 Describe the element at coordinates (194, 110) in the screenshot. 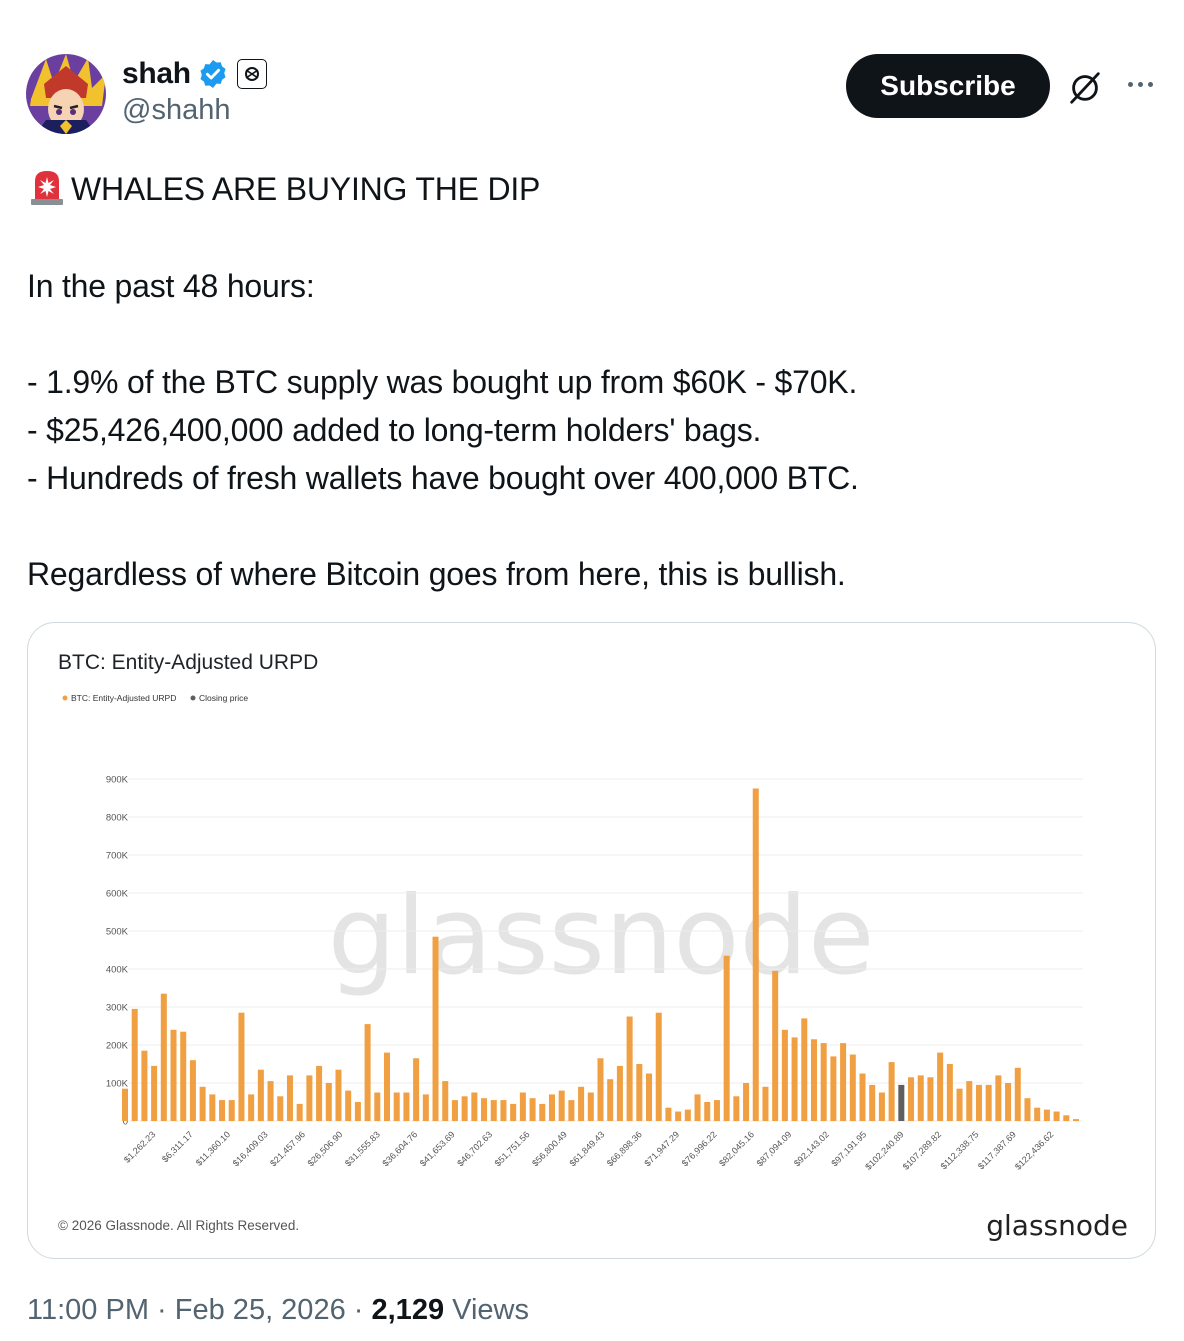

I see `user-handle: @shahh` at that location.